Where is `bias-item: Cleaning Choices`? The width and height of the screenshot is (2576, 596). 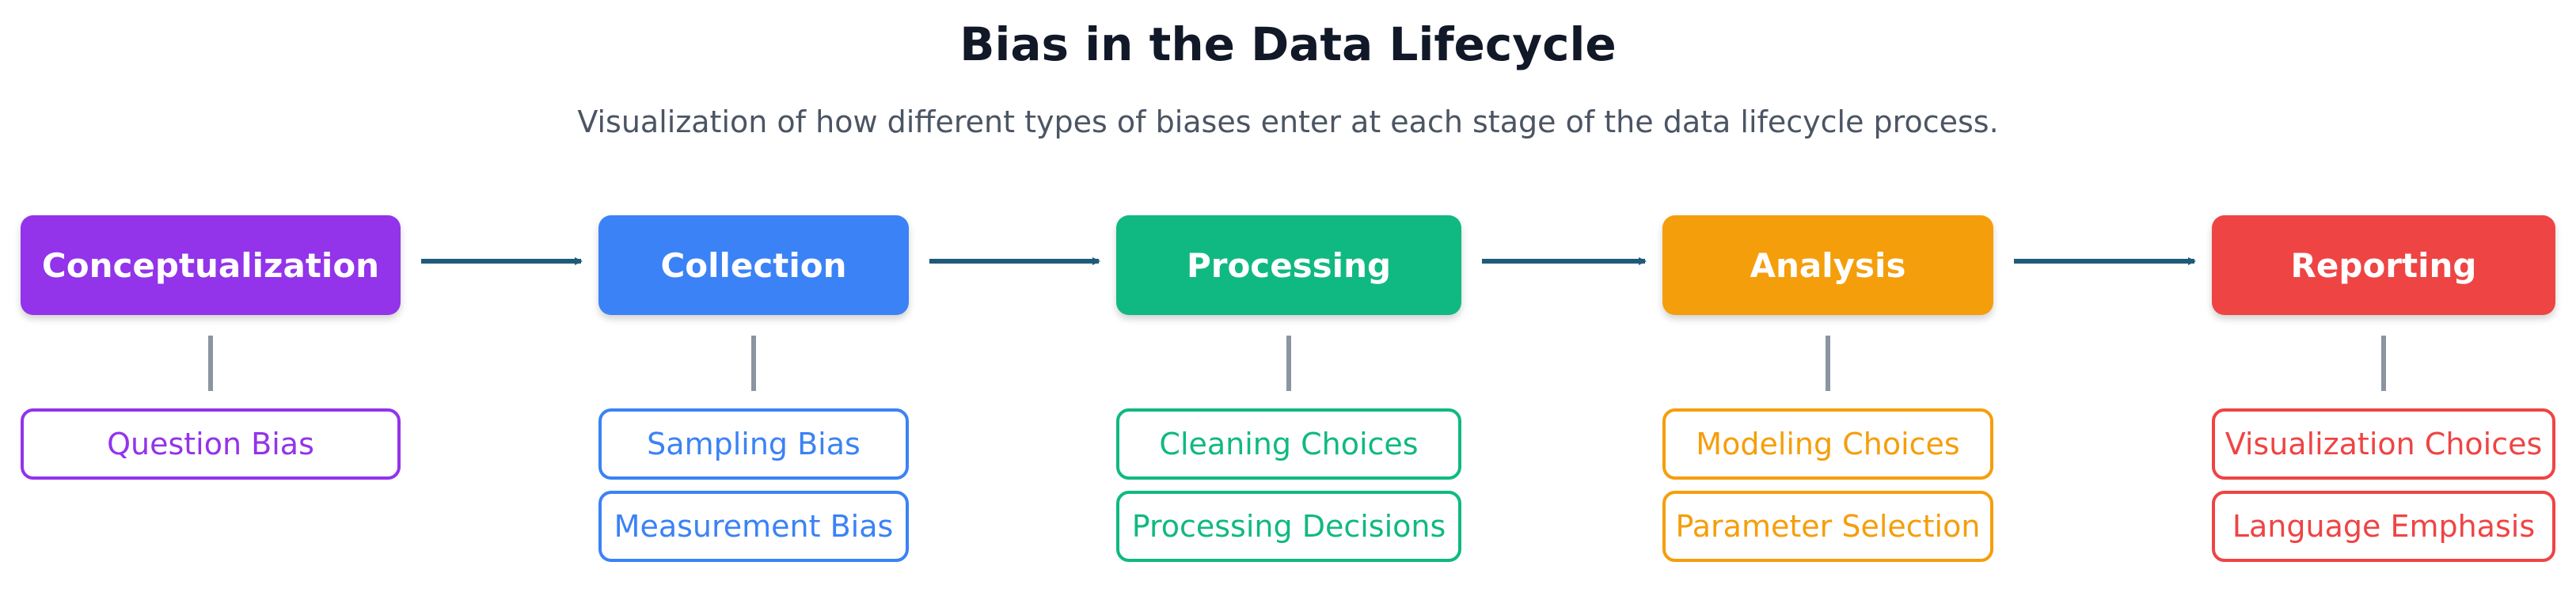 bias-item: Cleaning Choices is located at coordinates (1288, 444).